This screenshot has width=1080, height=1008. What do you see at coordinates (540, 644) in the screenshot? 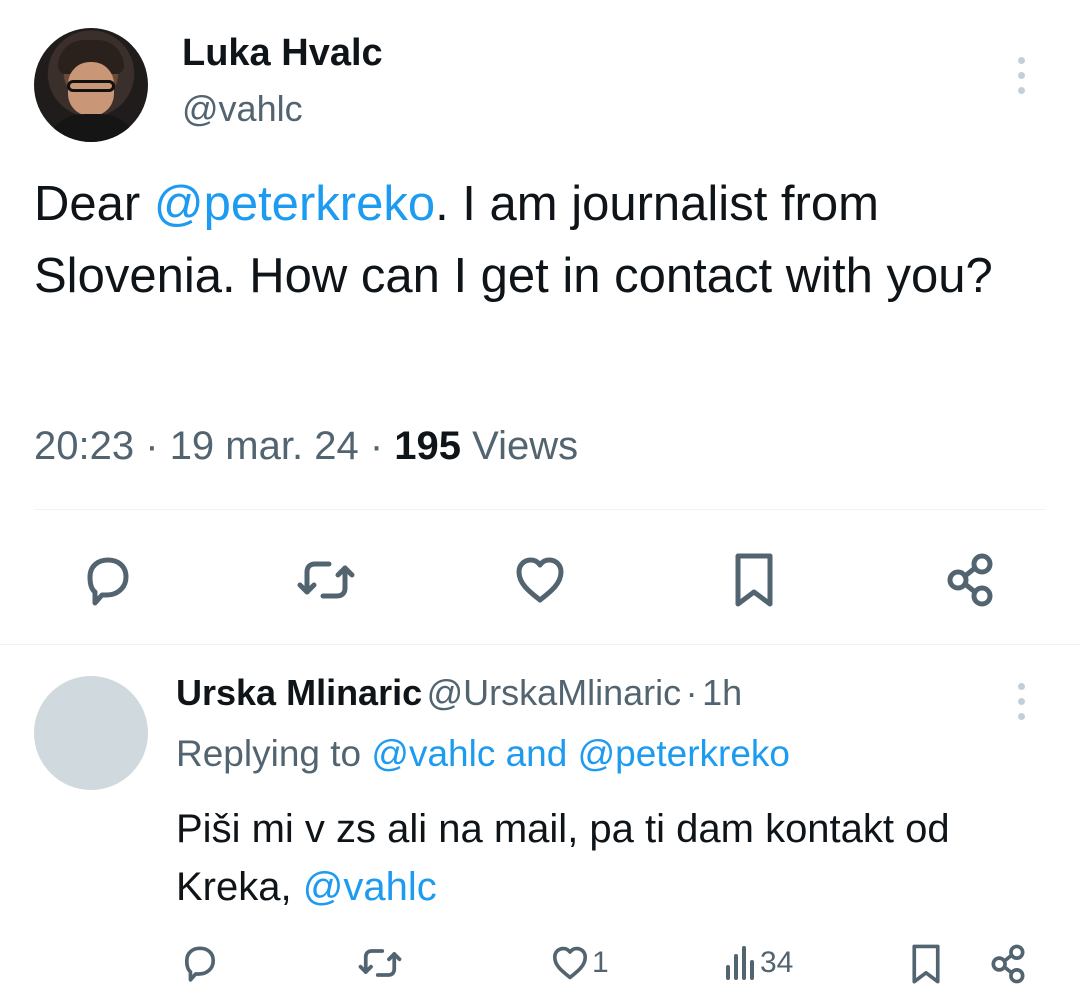
I see `reply-divider` at bounding box center [540, 644].